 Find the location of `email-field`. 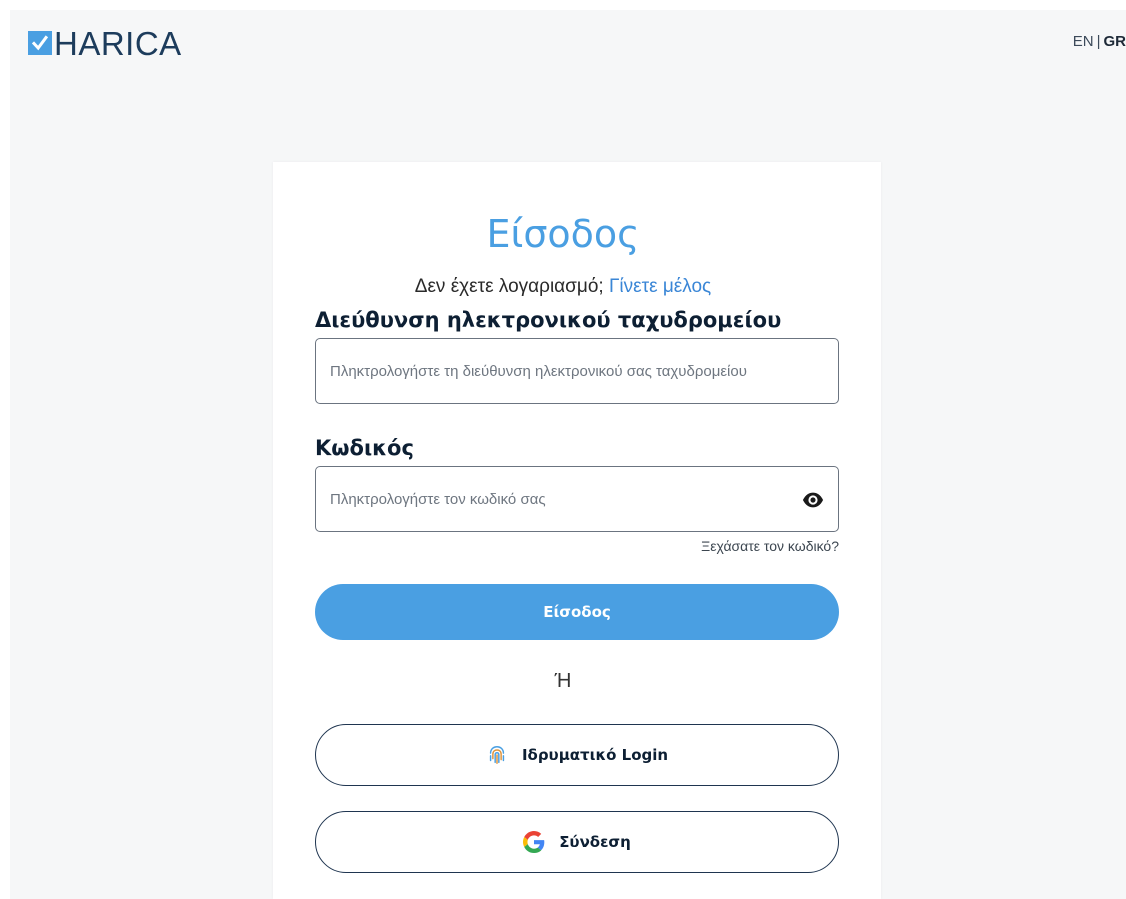

email-field is located at coordinates (577, 371).